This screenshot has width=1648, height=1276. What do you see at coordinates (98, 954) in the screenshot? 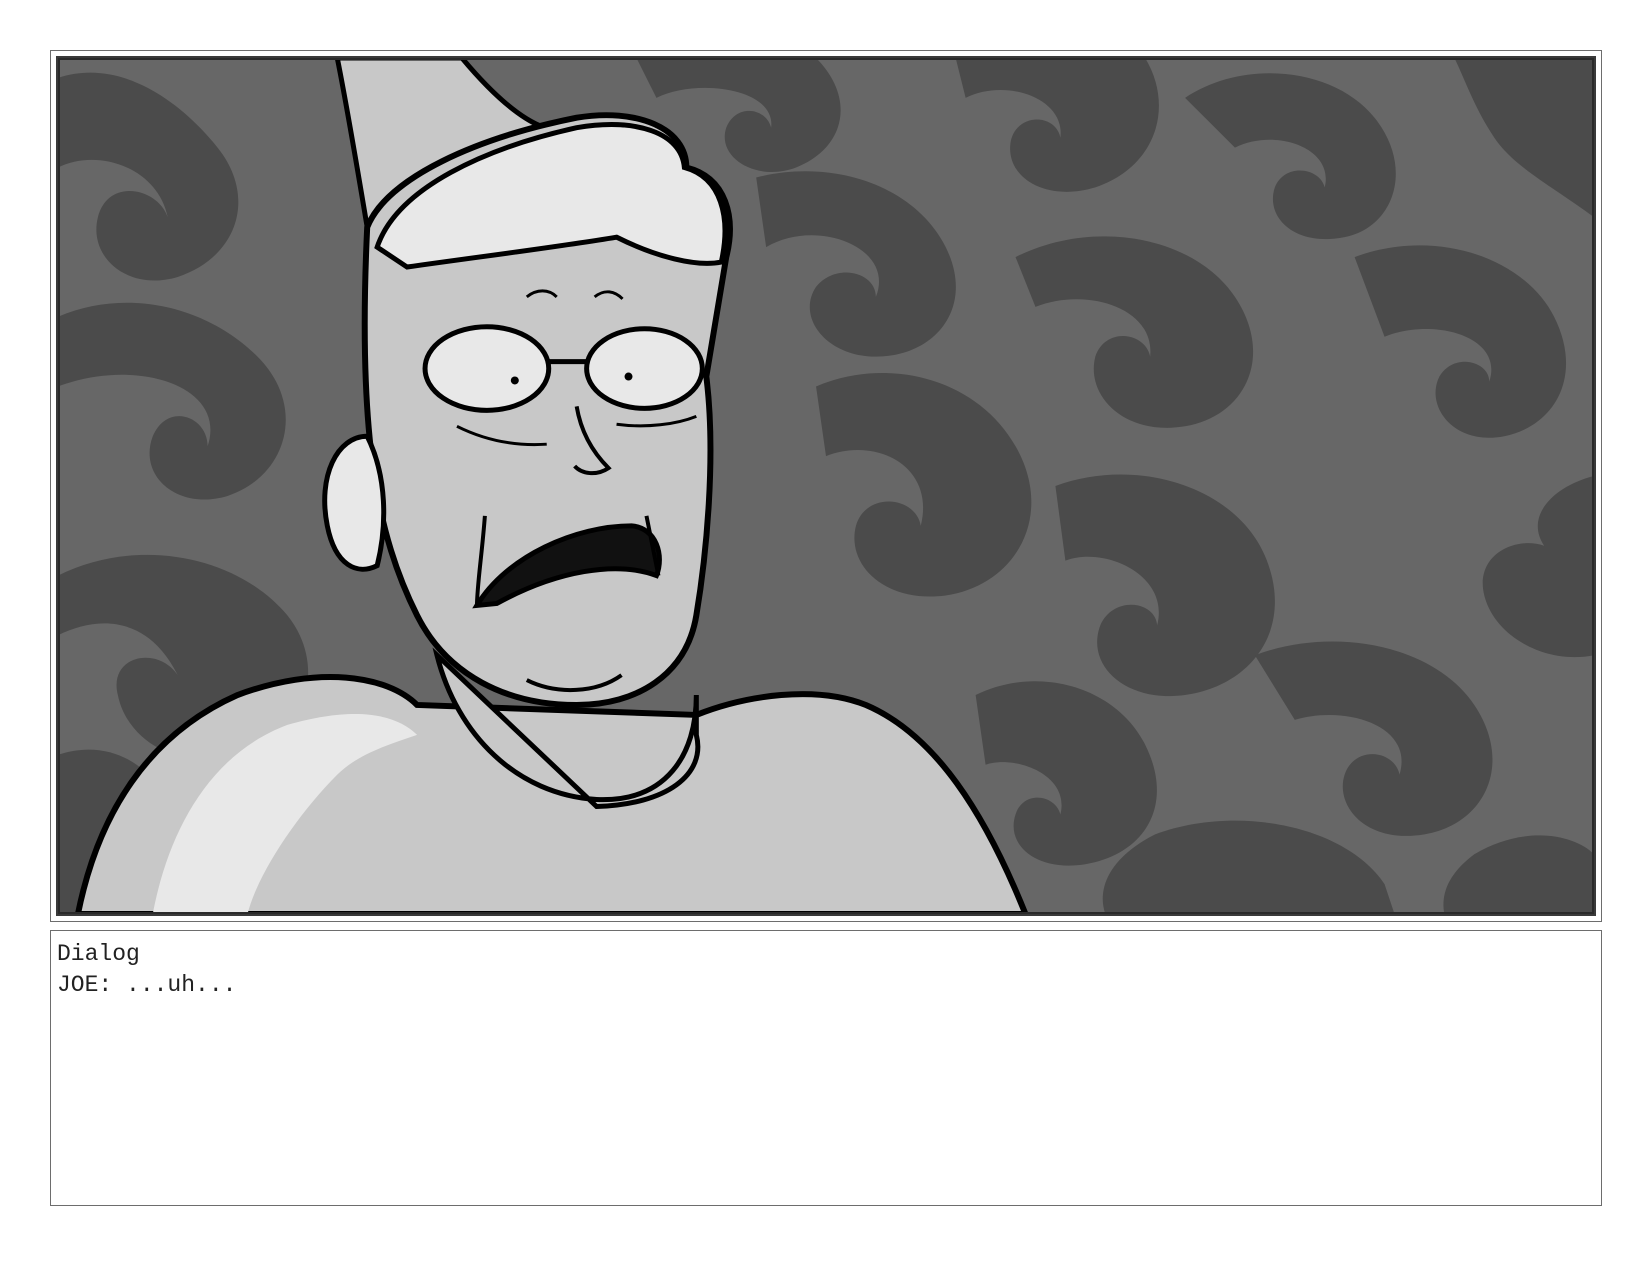
I see `dialog-heading: Dialog` at bounding box center [98, 954].